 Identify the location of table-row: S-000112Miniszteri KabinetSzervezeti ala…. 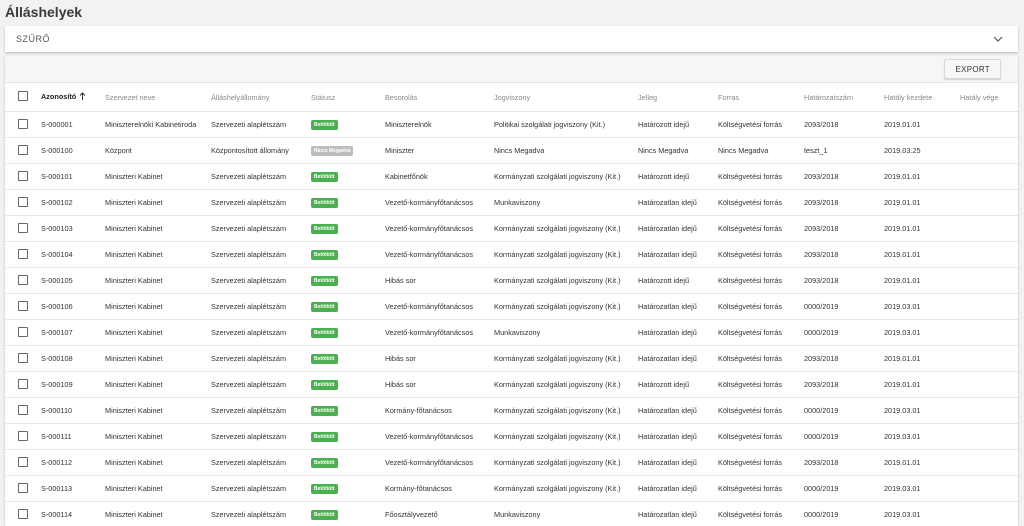
(511, 463).